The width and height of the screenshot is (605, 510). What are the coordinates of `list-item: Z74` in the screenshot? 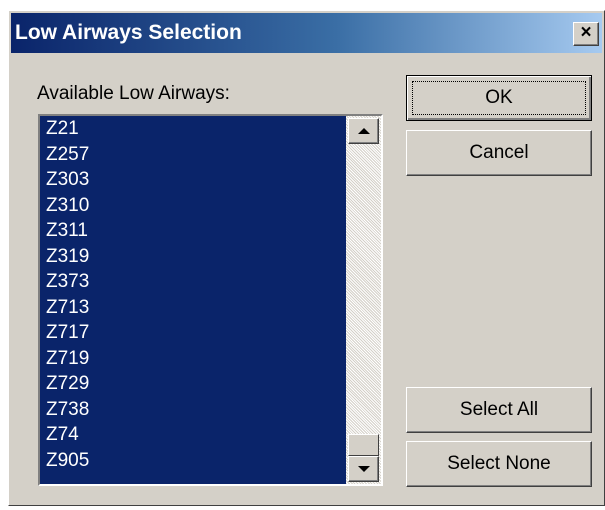 It's located at (193, 435).